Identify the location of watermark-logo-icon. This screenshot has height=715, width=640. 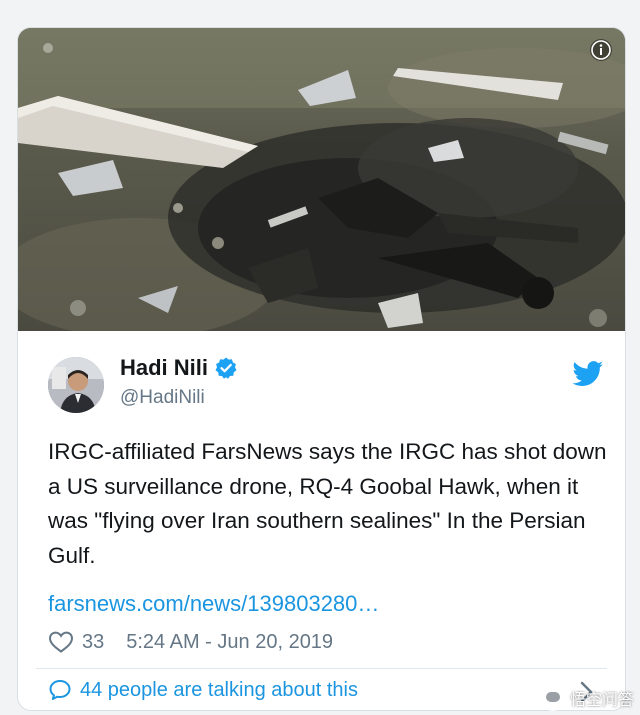
(552, 698).